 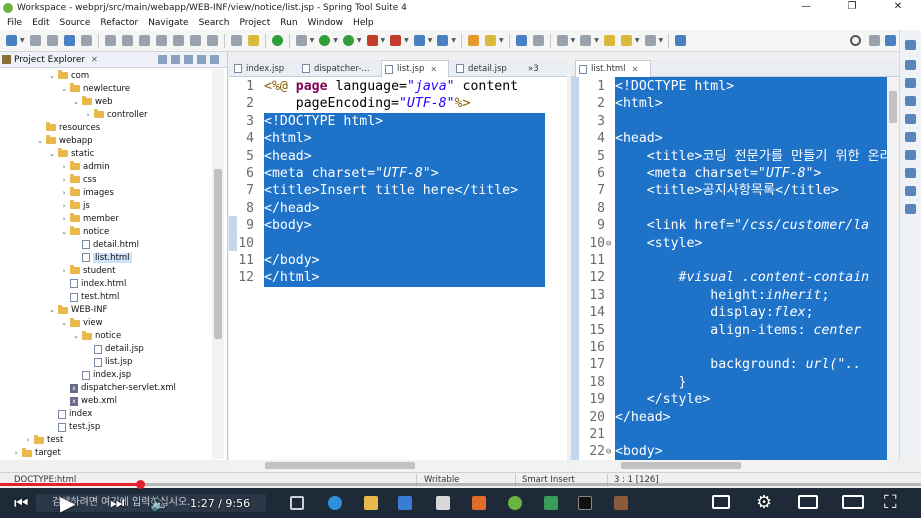 What do you see at coordinates (52, 40) in the screenshot?
I see `save-all-icon` at bounding box center [52, 40].